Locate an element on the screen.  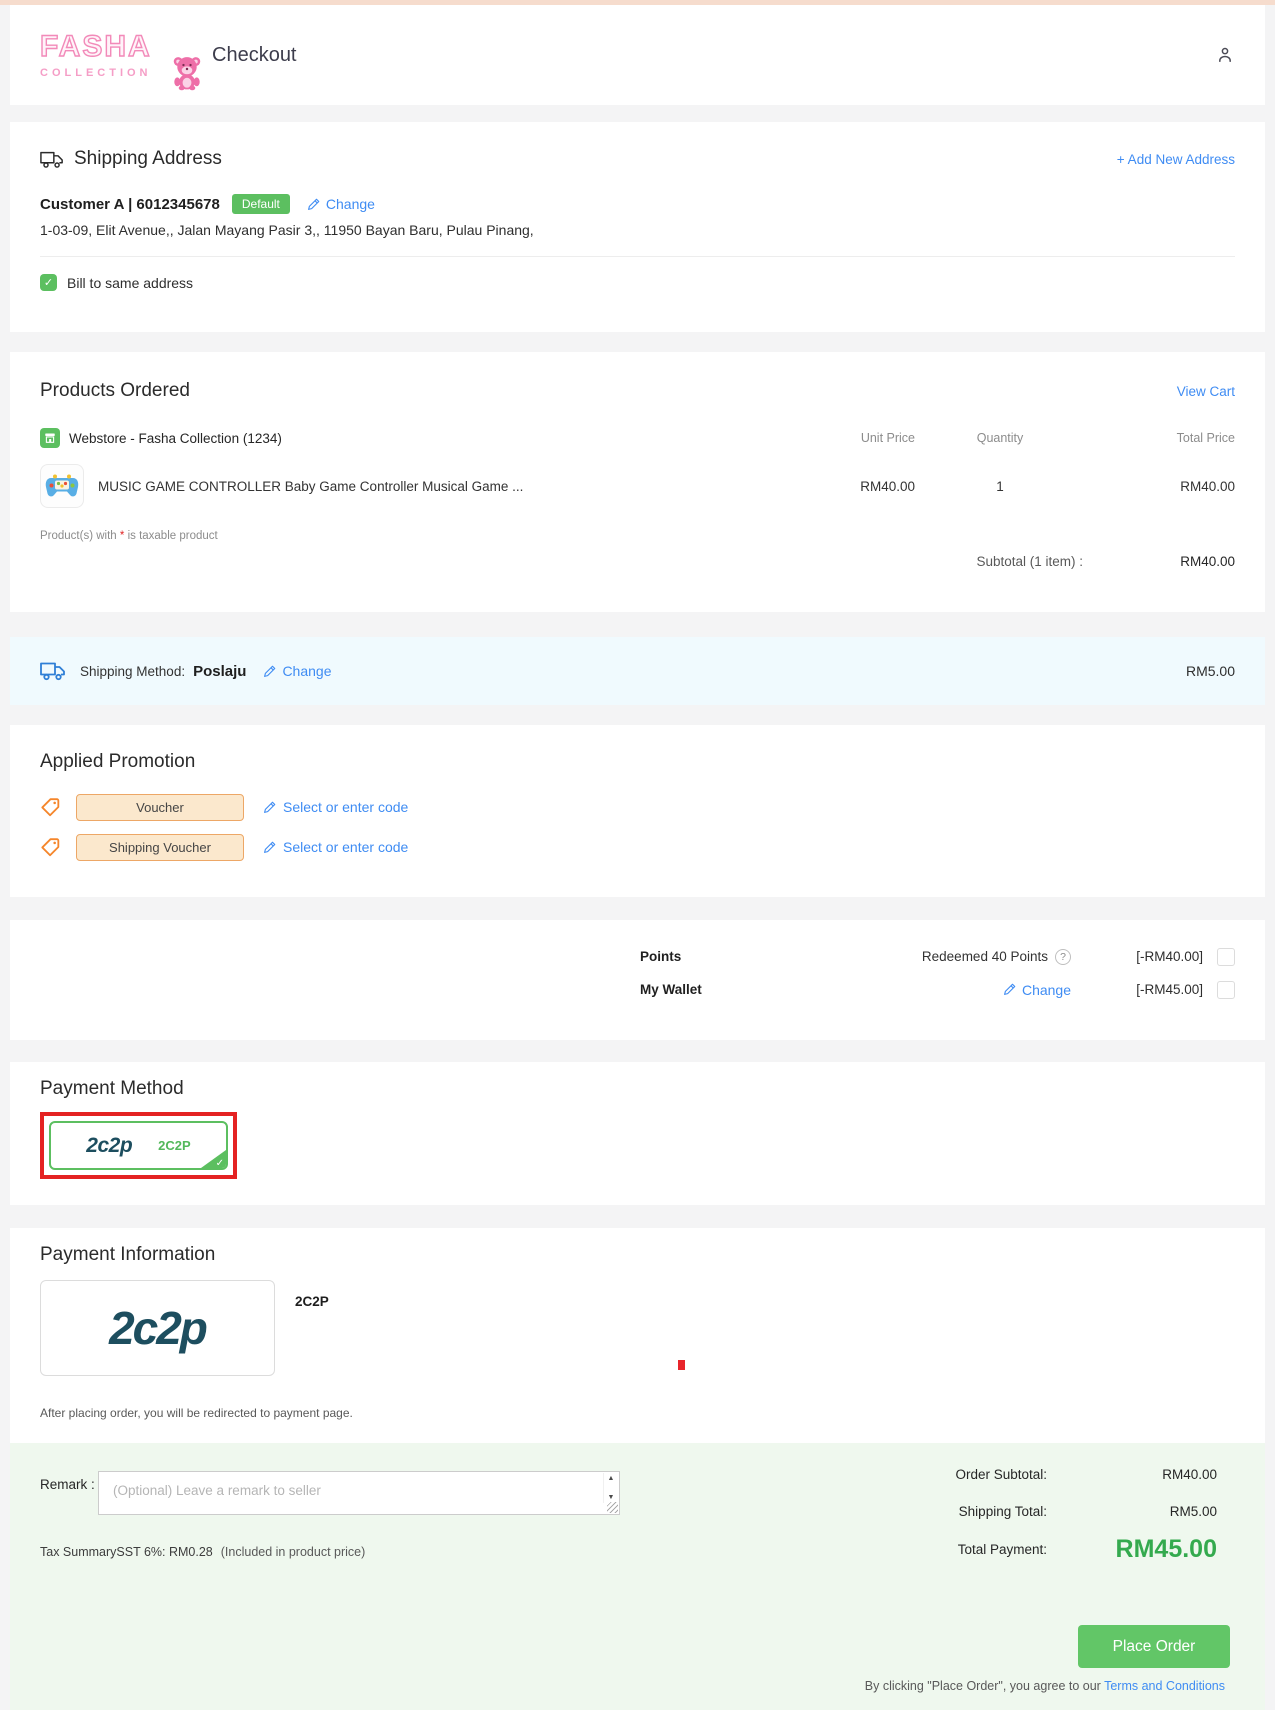
payment-method-title: Payment Method is located at coordinates (112, 1088).